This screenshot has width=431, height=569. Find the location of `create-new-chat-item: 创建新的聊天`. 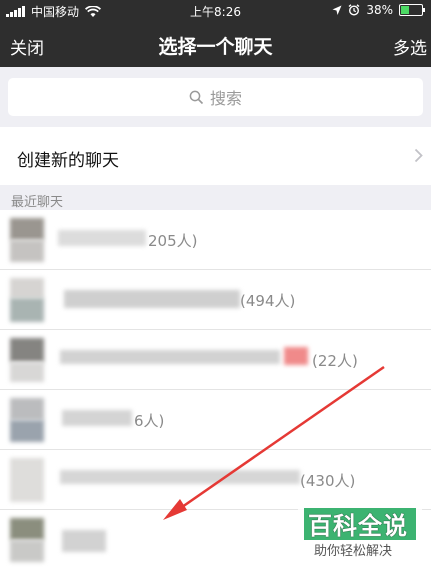

create-new-chat-item: 创建新的聊天 is located at coordinates (215, 156).